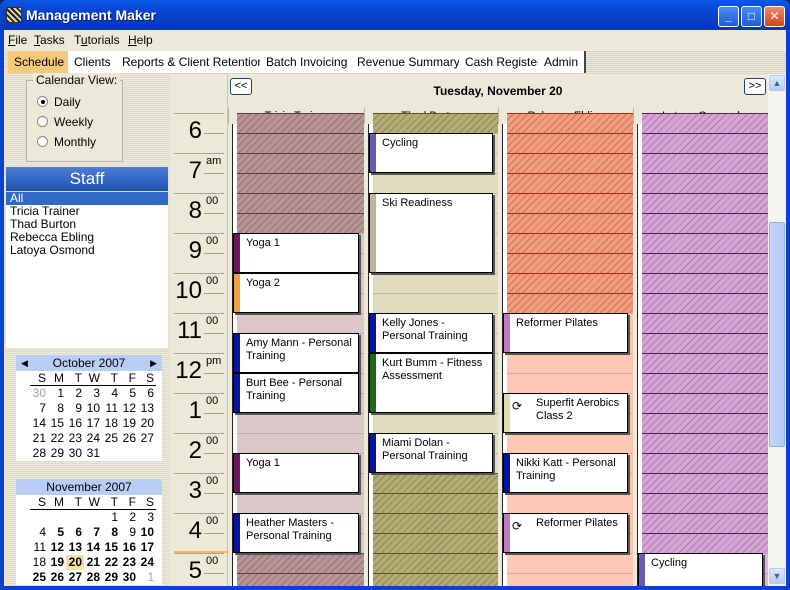  I want to click on menu-tasks: Tasks, so click(49, 40).